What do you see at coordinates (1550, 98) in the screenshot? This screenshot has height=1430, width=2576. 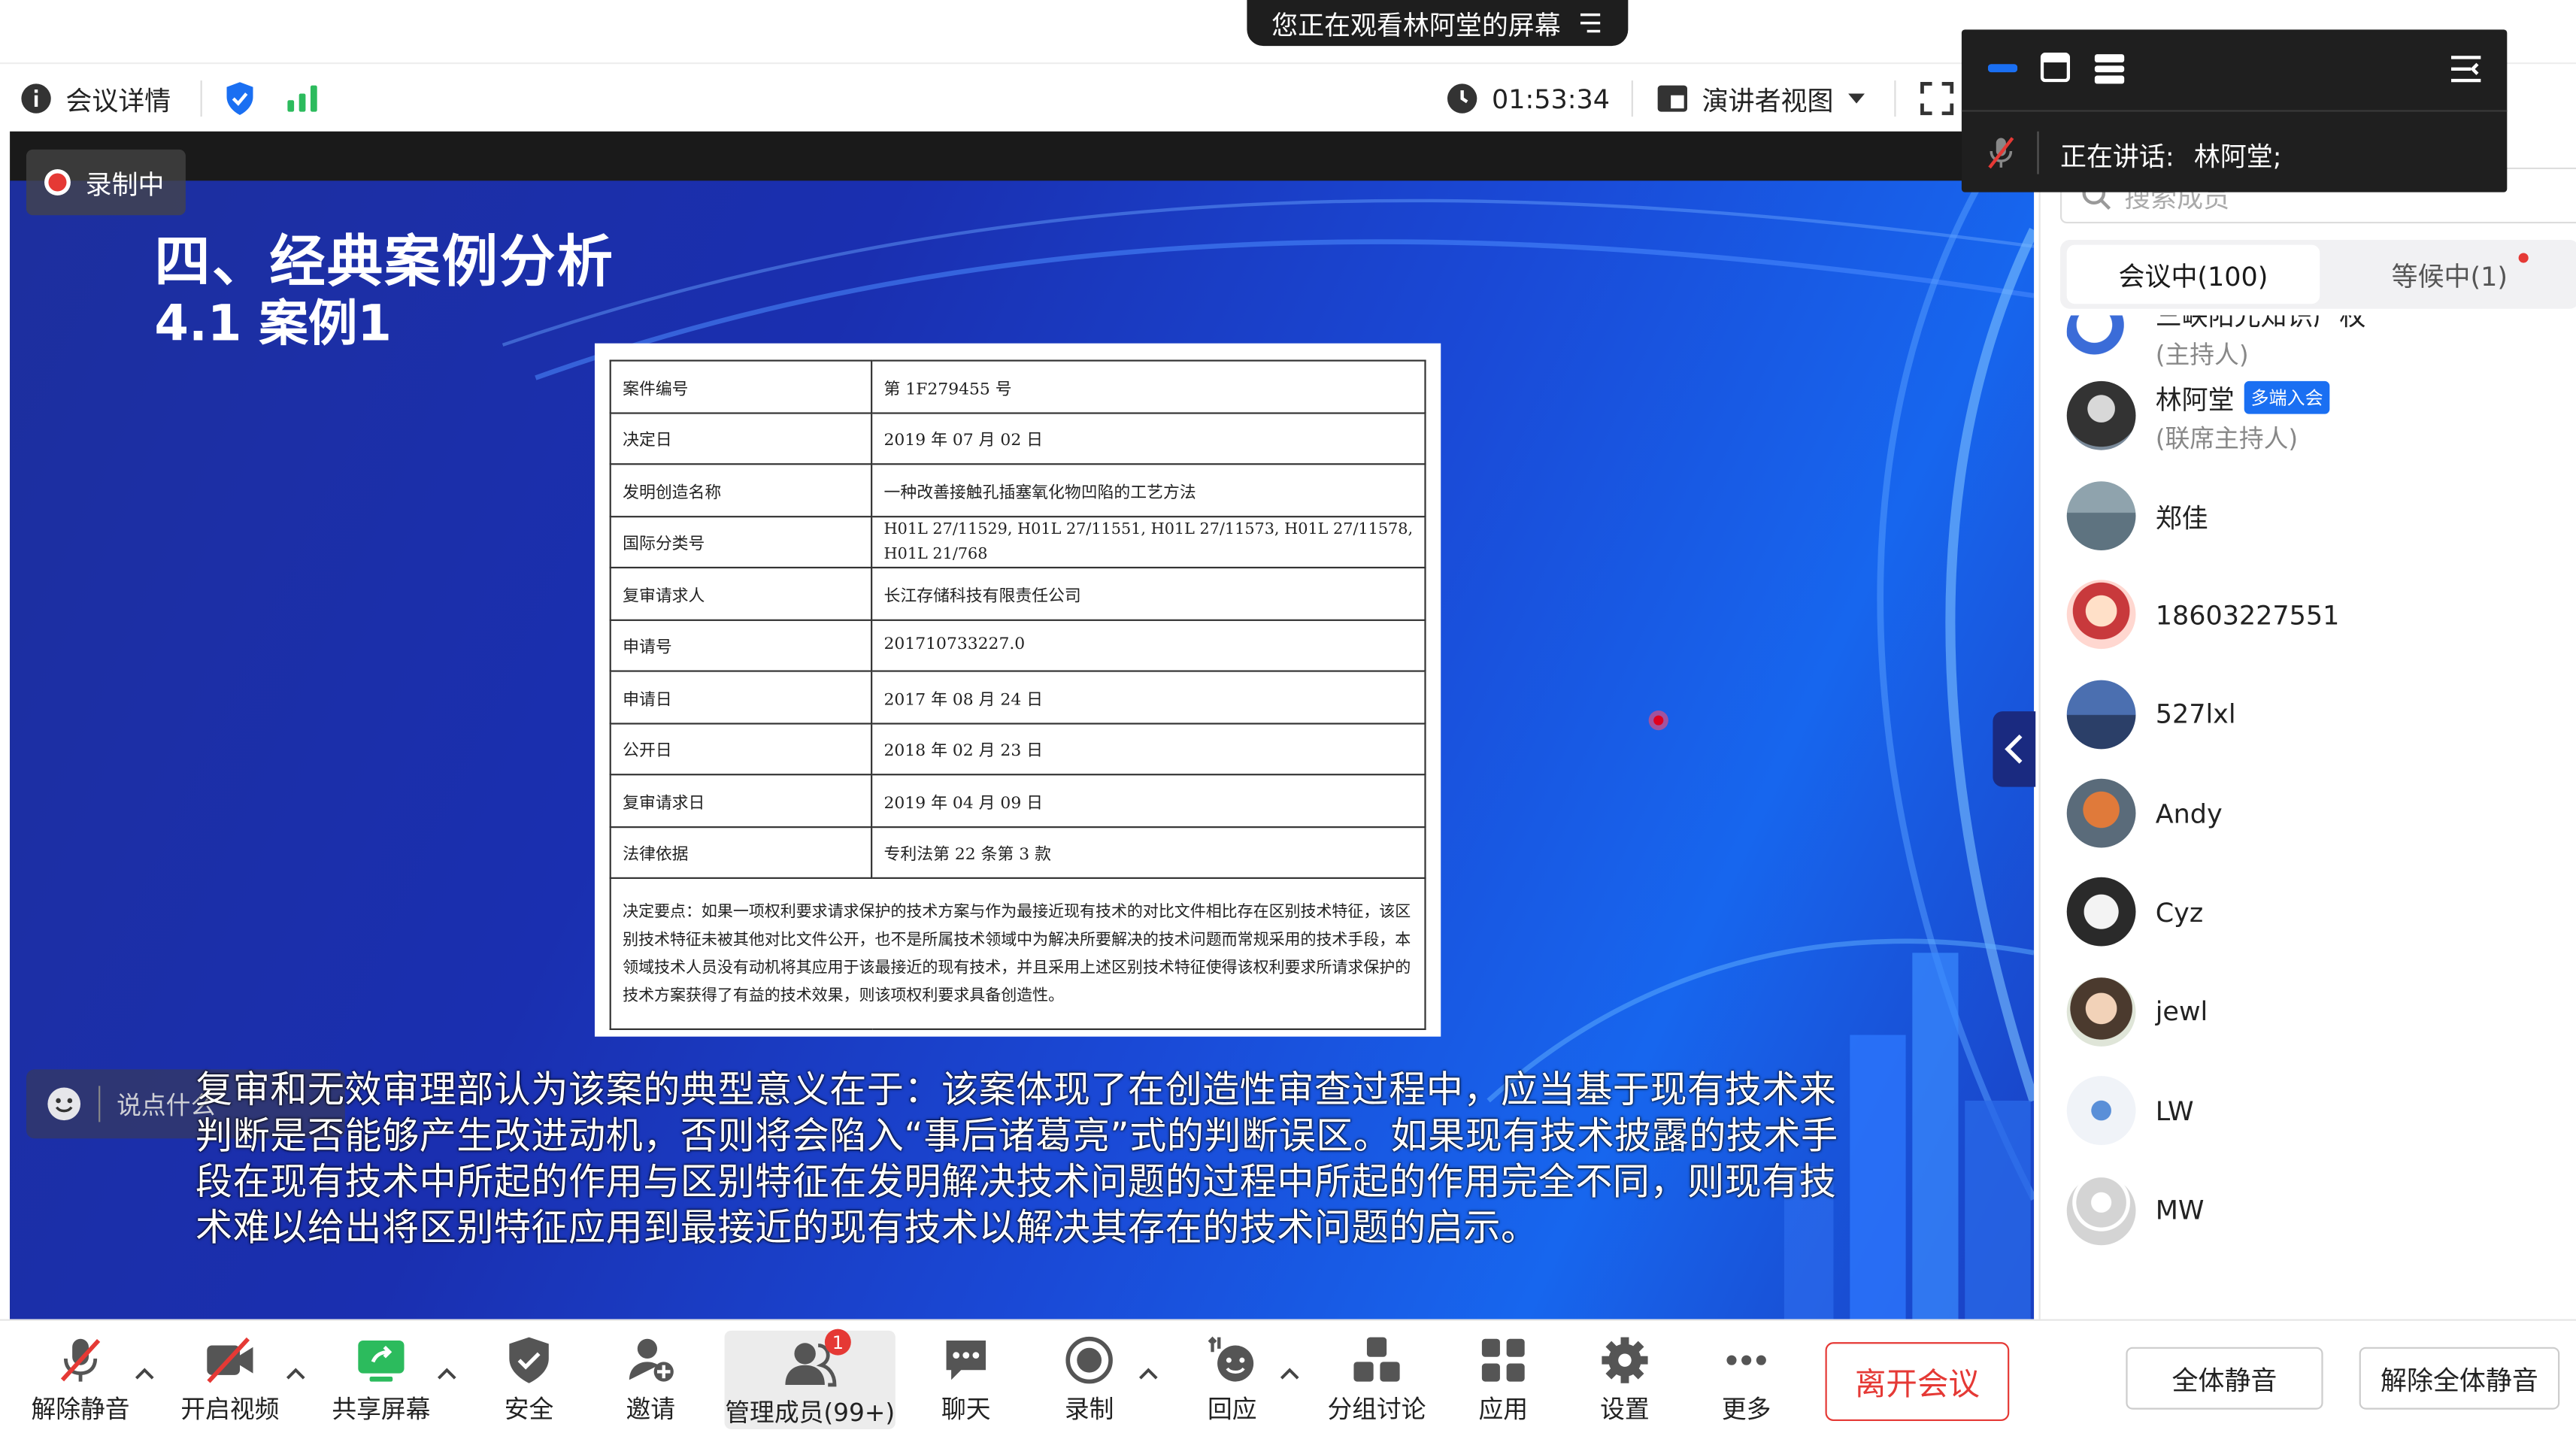 I see `timer-text: 01:53:34` at bounding box center [1550, 98].